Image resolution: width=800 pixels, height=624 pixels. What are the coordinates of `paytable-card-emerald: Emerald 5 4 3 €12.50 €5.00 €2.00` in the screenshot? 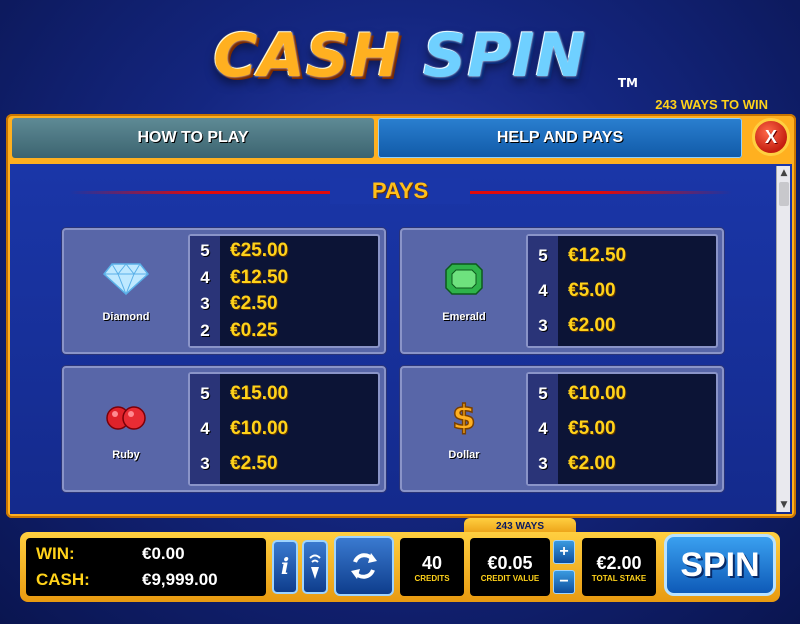 It's located at (562, 291).